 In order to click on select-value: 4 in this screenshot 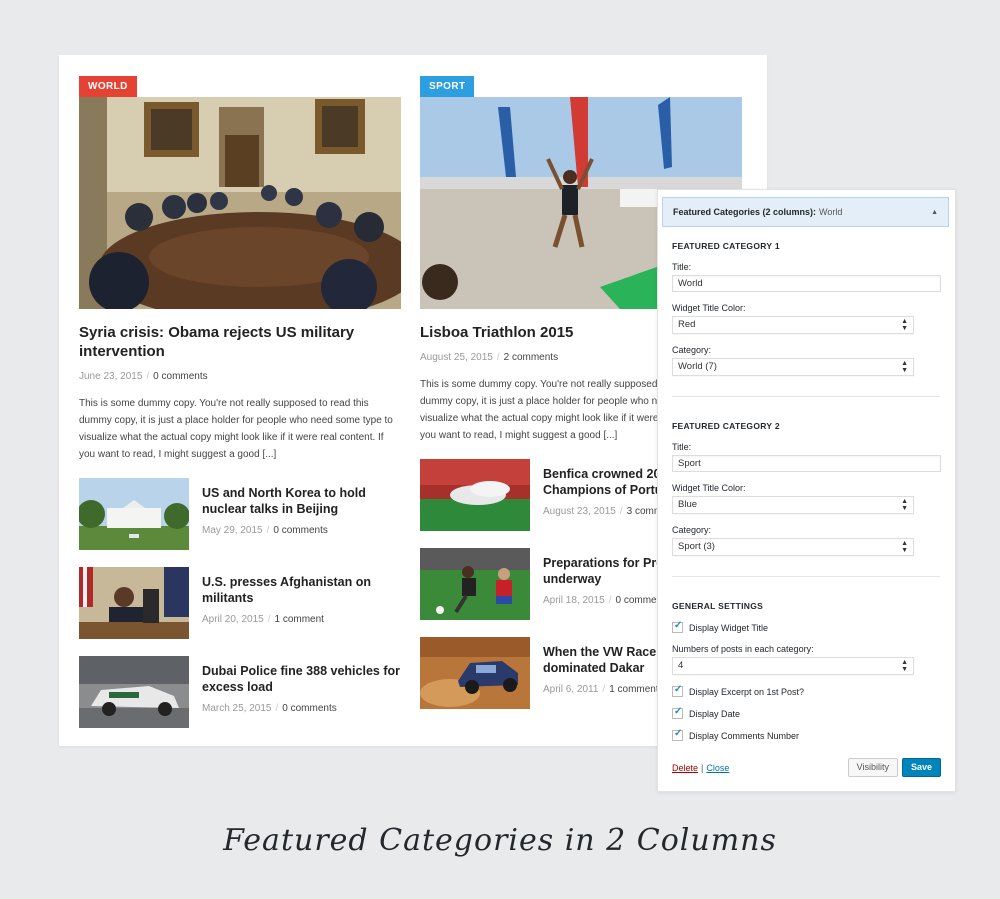, I will do `click(681, 665)`.